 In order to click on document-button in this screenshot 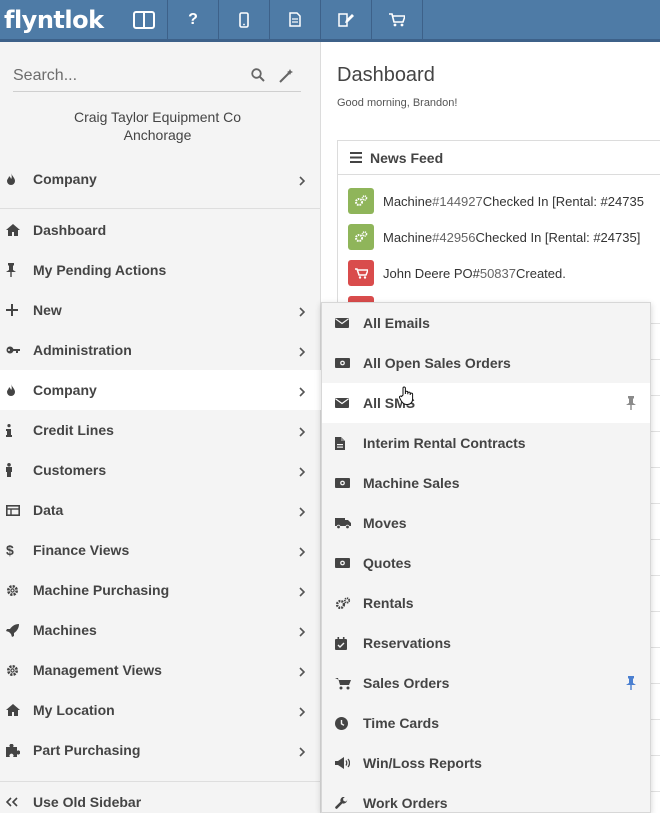, I will do `click(295, 19)`.